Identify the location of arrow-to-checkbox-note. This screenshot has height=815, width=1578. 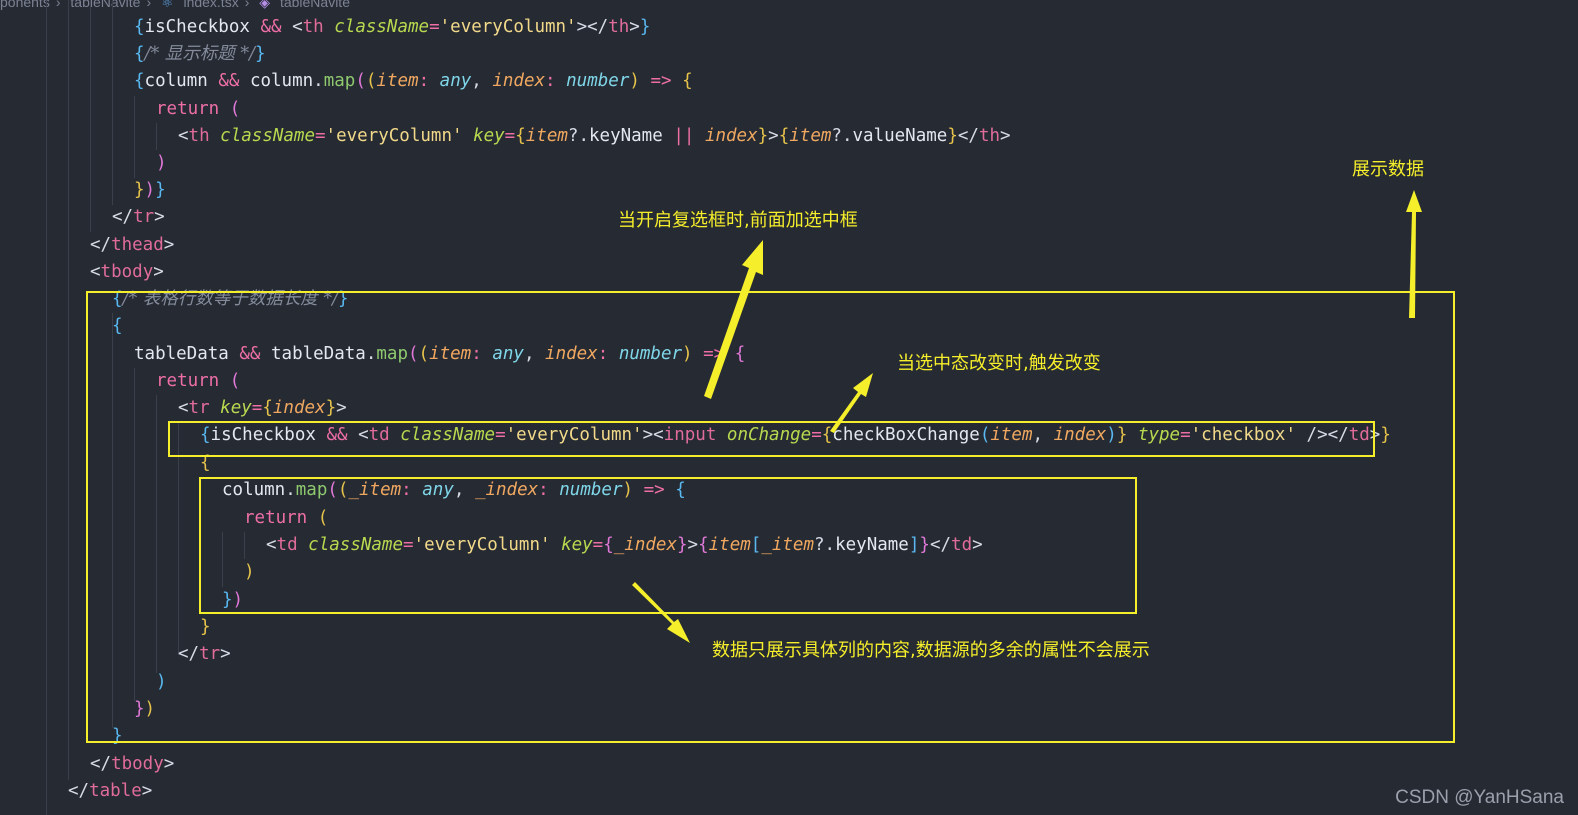
(733, 319).